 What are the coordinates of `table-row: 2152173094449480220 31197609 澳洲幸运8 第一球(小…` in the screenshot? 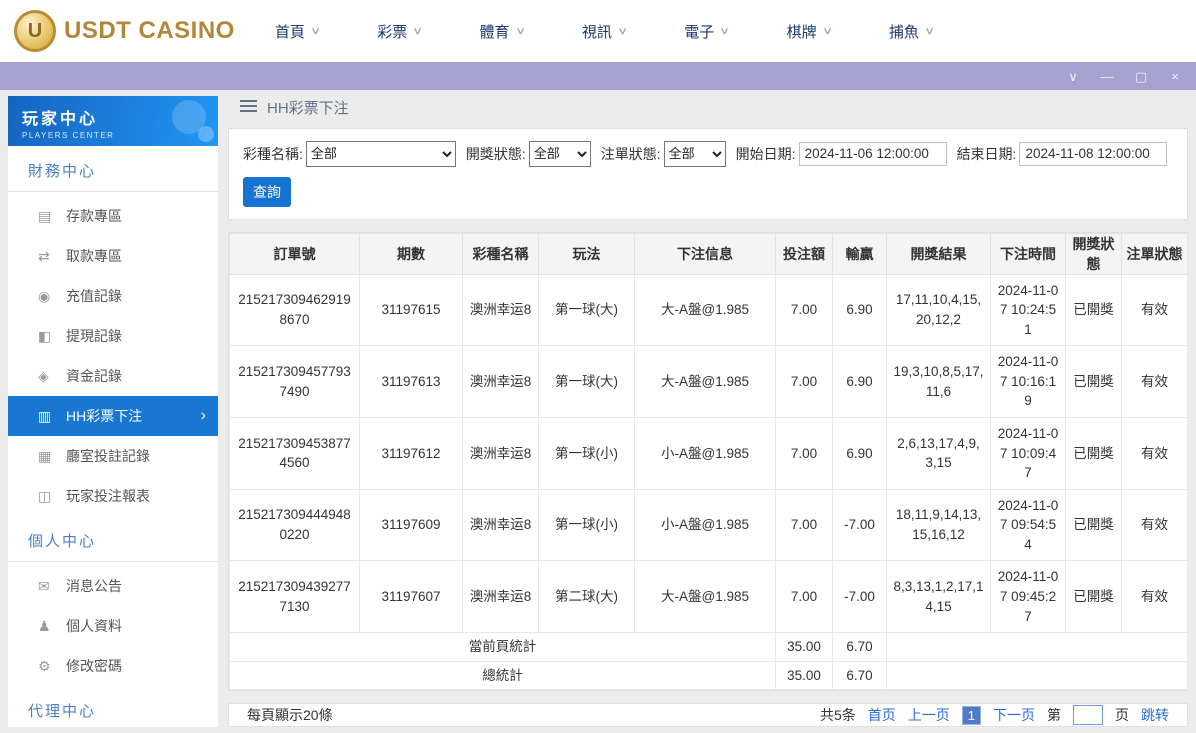 It's located at (708, 525).